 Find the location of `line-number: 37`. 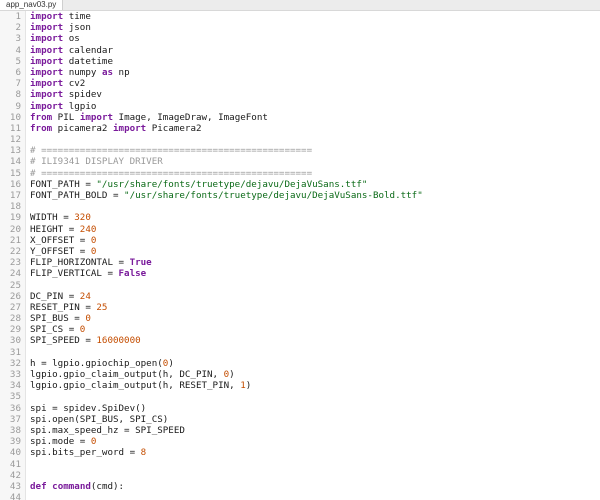

line-number: 37 is located at coordinates (15, 419).